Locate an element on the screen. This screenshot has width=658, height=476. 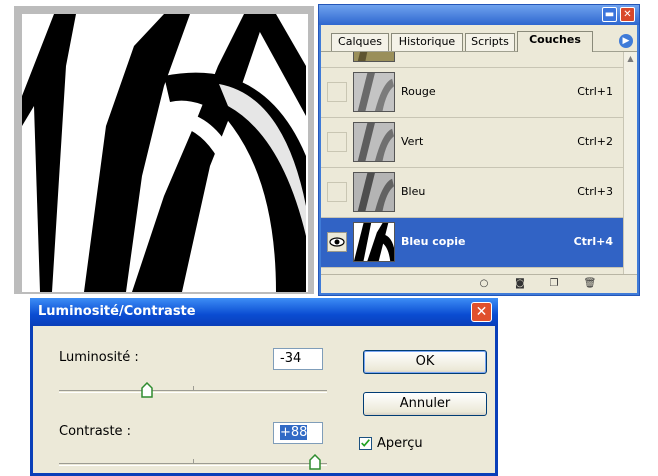
panel-titlebar: ▬ ✕ is located at coordinates (479, 15).